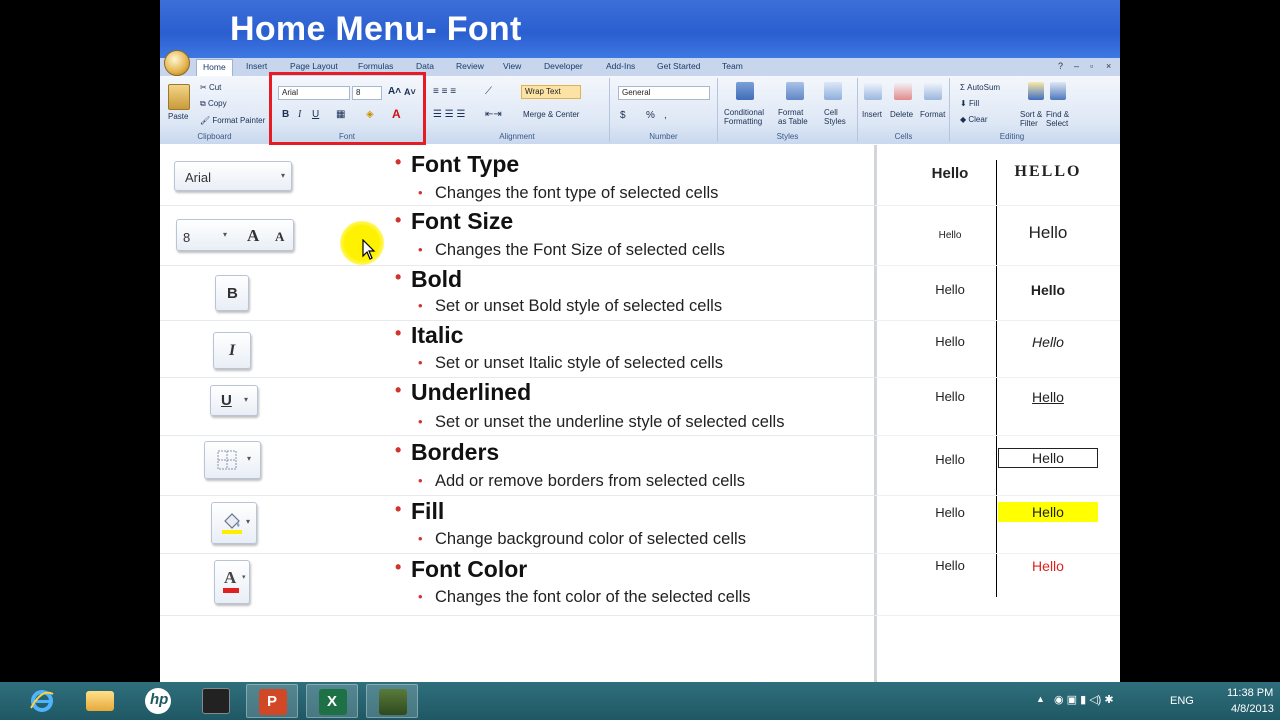  I want to click on indent-icon: ⇤⇥, so click(493, 114).